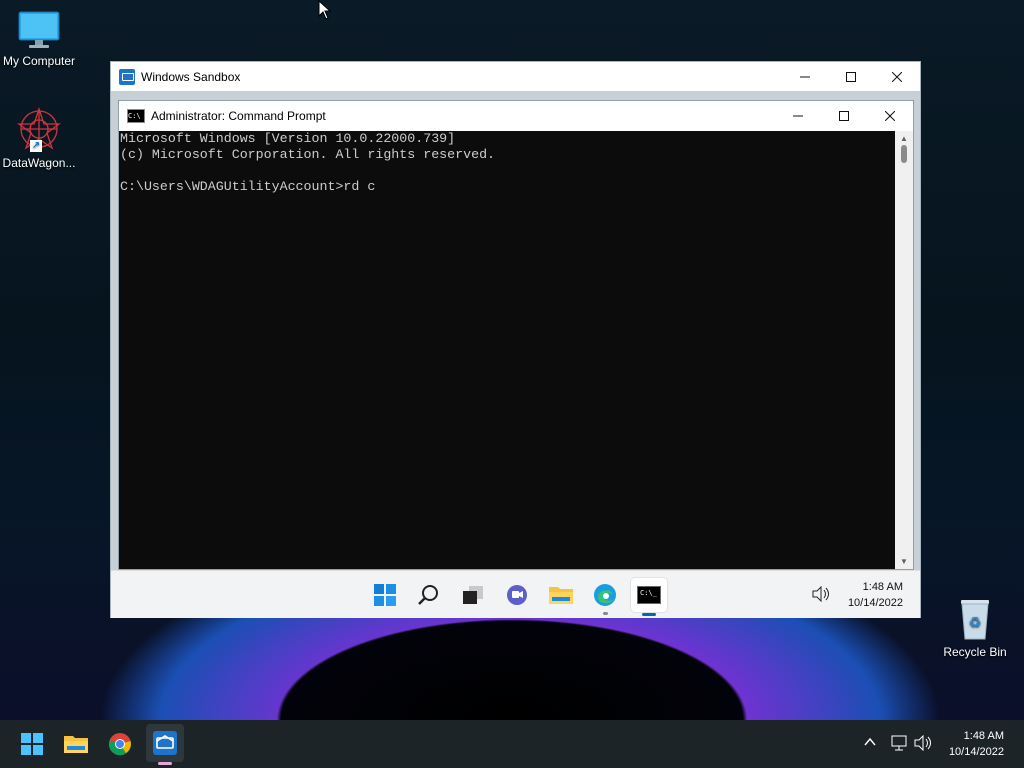 Image resolution: width=1024 pixels, height=768 pixels. What do you see at coordinates (512, 744) in the screenshot?
I see `host-taskbar: 1:48 AM 10/14/2022` at bounding box center [512, 744].